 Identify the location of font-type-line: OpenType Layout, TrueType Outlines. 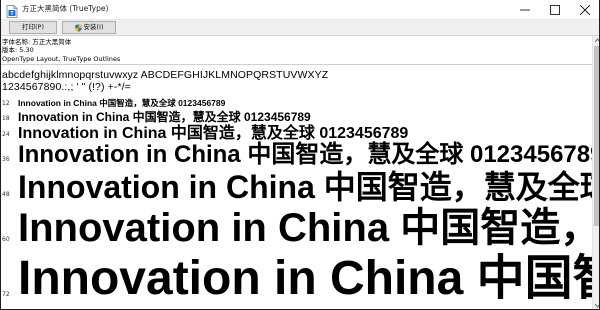
(61, 59).